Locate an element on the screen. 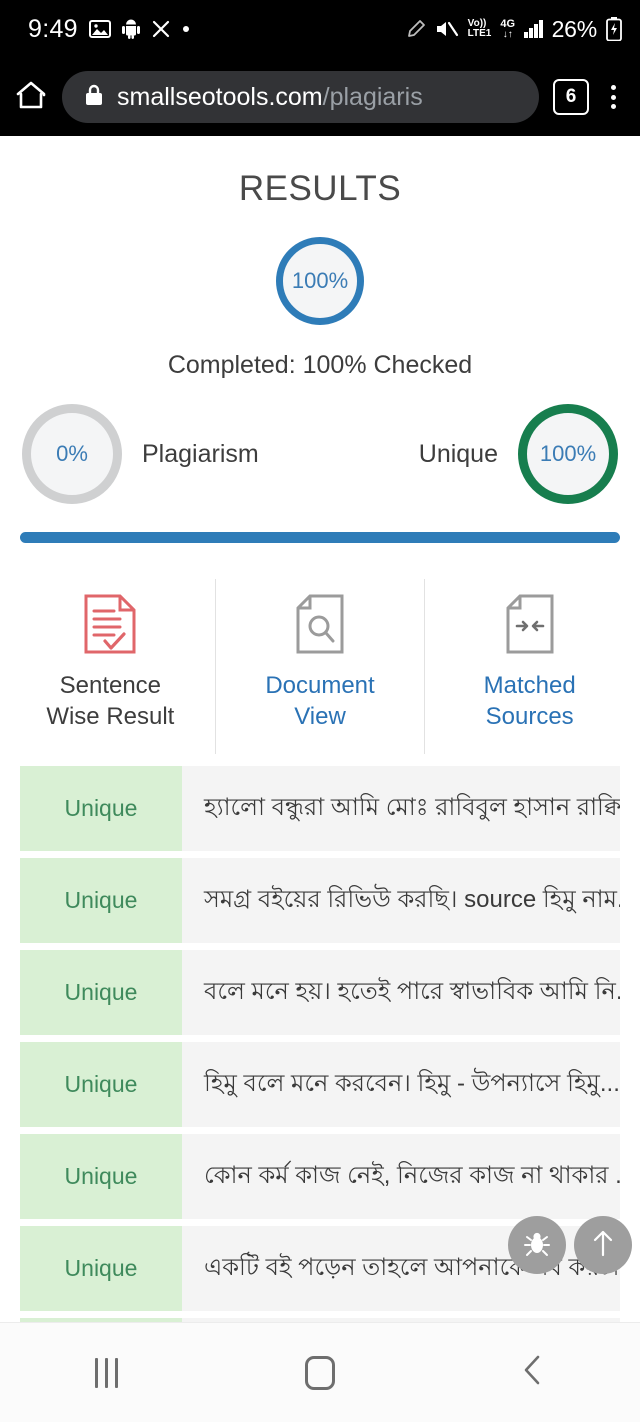 The height and width of the screenshot is (1423, 640). score-meters: 0% Plagiarism Unique 100% is located at coordinates (320, 454).